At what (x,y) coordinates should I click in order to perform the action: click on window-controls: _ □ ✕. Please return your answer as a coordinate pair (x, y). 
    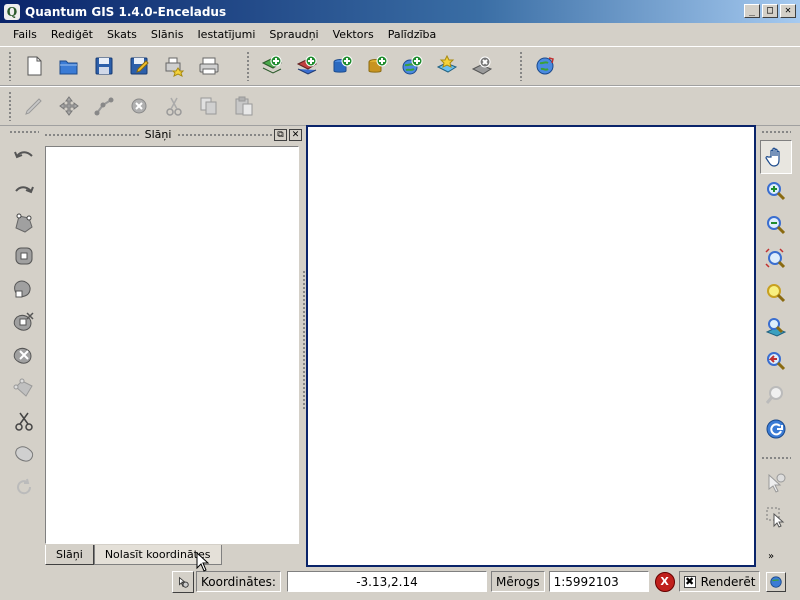
    Looking at the image, I should click on (770, 11).